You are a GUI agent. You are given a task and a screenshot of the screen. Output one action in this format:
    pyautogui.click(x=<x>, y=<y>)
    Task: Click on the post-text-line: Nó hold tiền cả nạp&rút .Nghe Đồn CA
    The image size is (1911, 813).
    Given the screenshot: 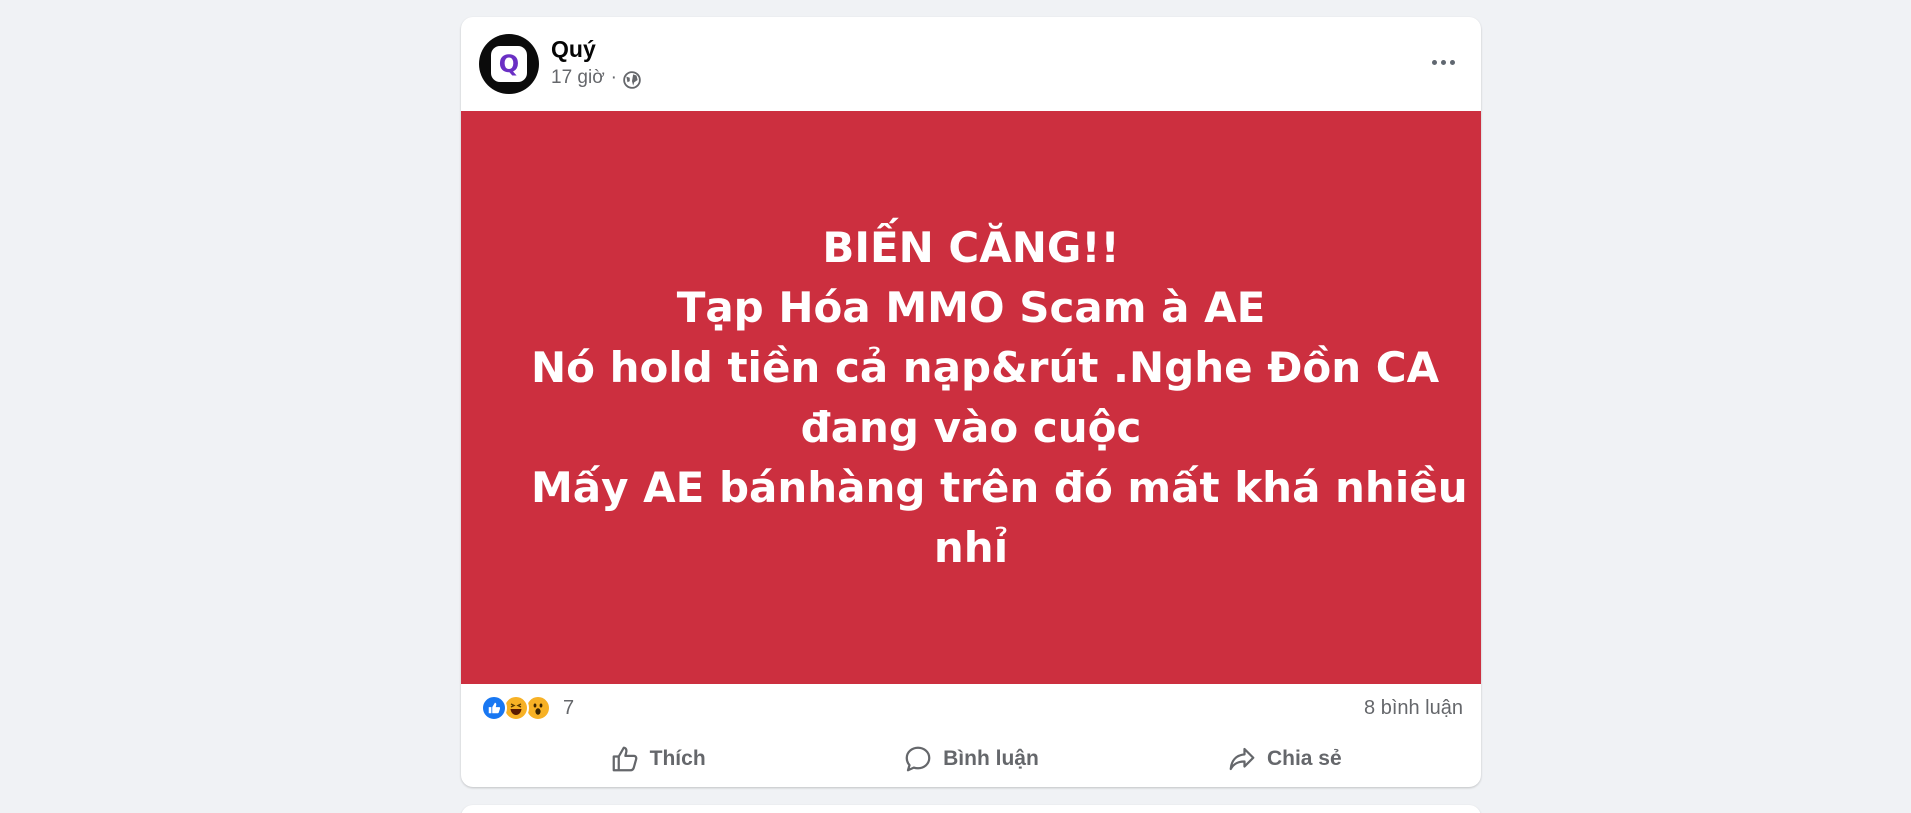 What is the action you would take?
    pyautogui.click(x=985, y=367)
    